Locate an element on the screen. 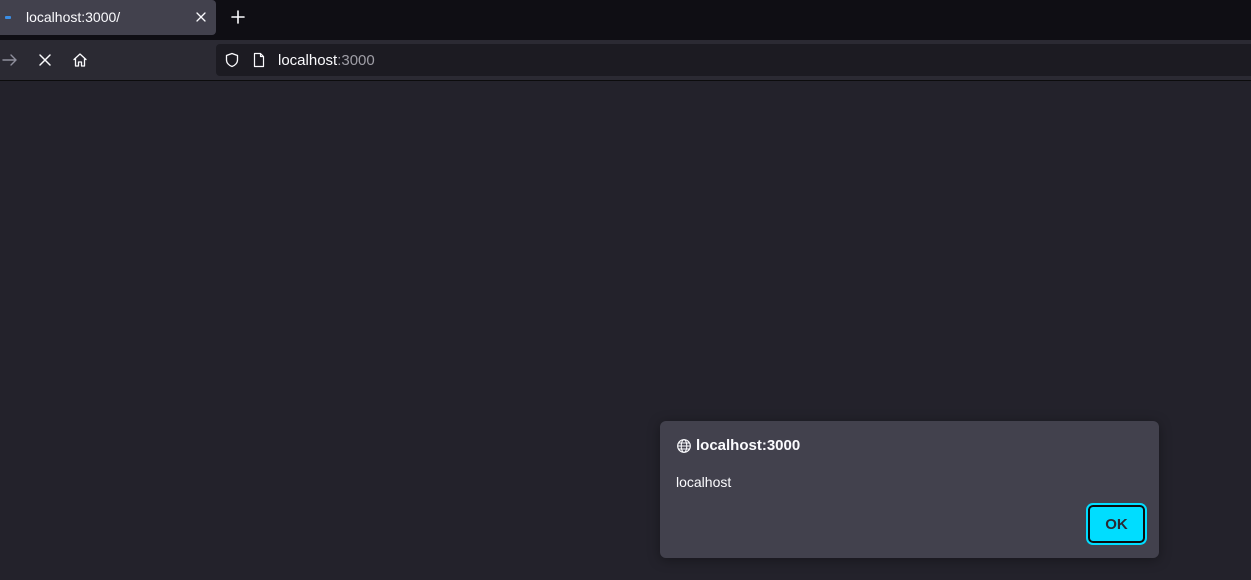 Image resolution: width=1251 pixels, height=580 pixels. dialog-title-text: localhost:3000 is located at coordinates (748, 445).